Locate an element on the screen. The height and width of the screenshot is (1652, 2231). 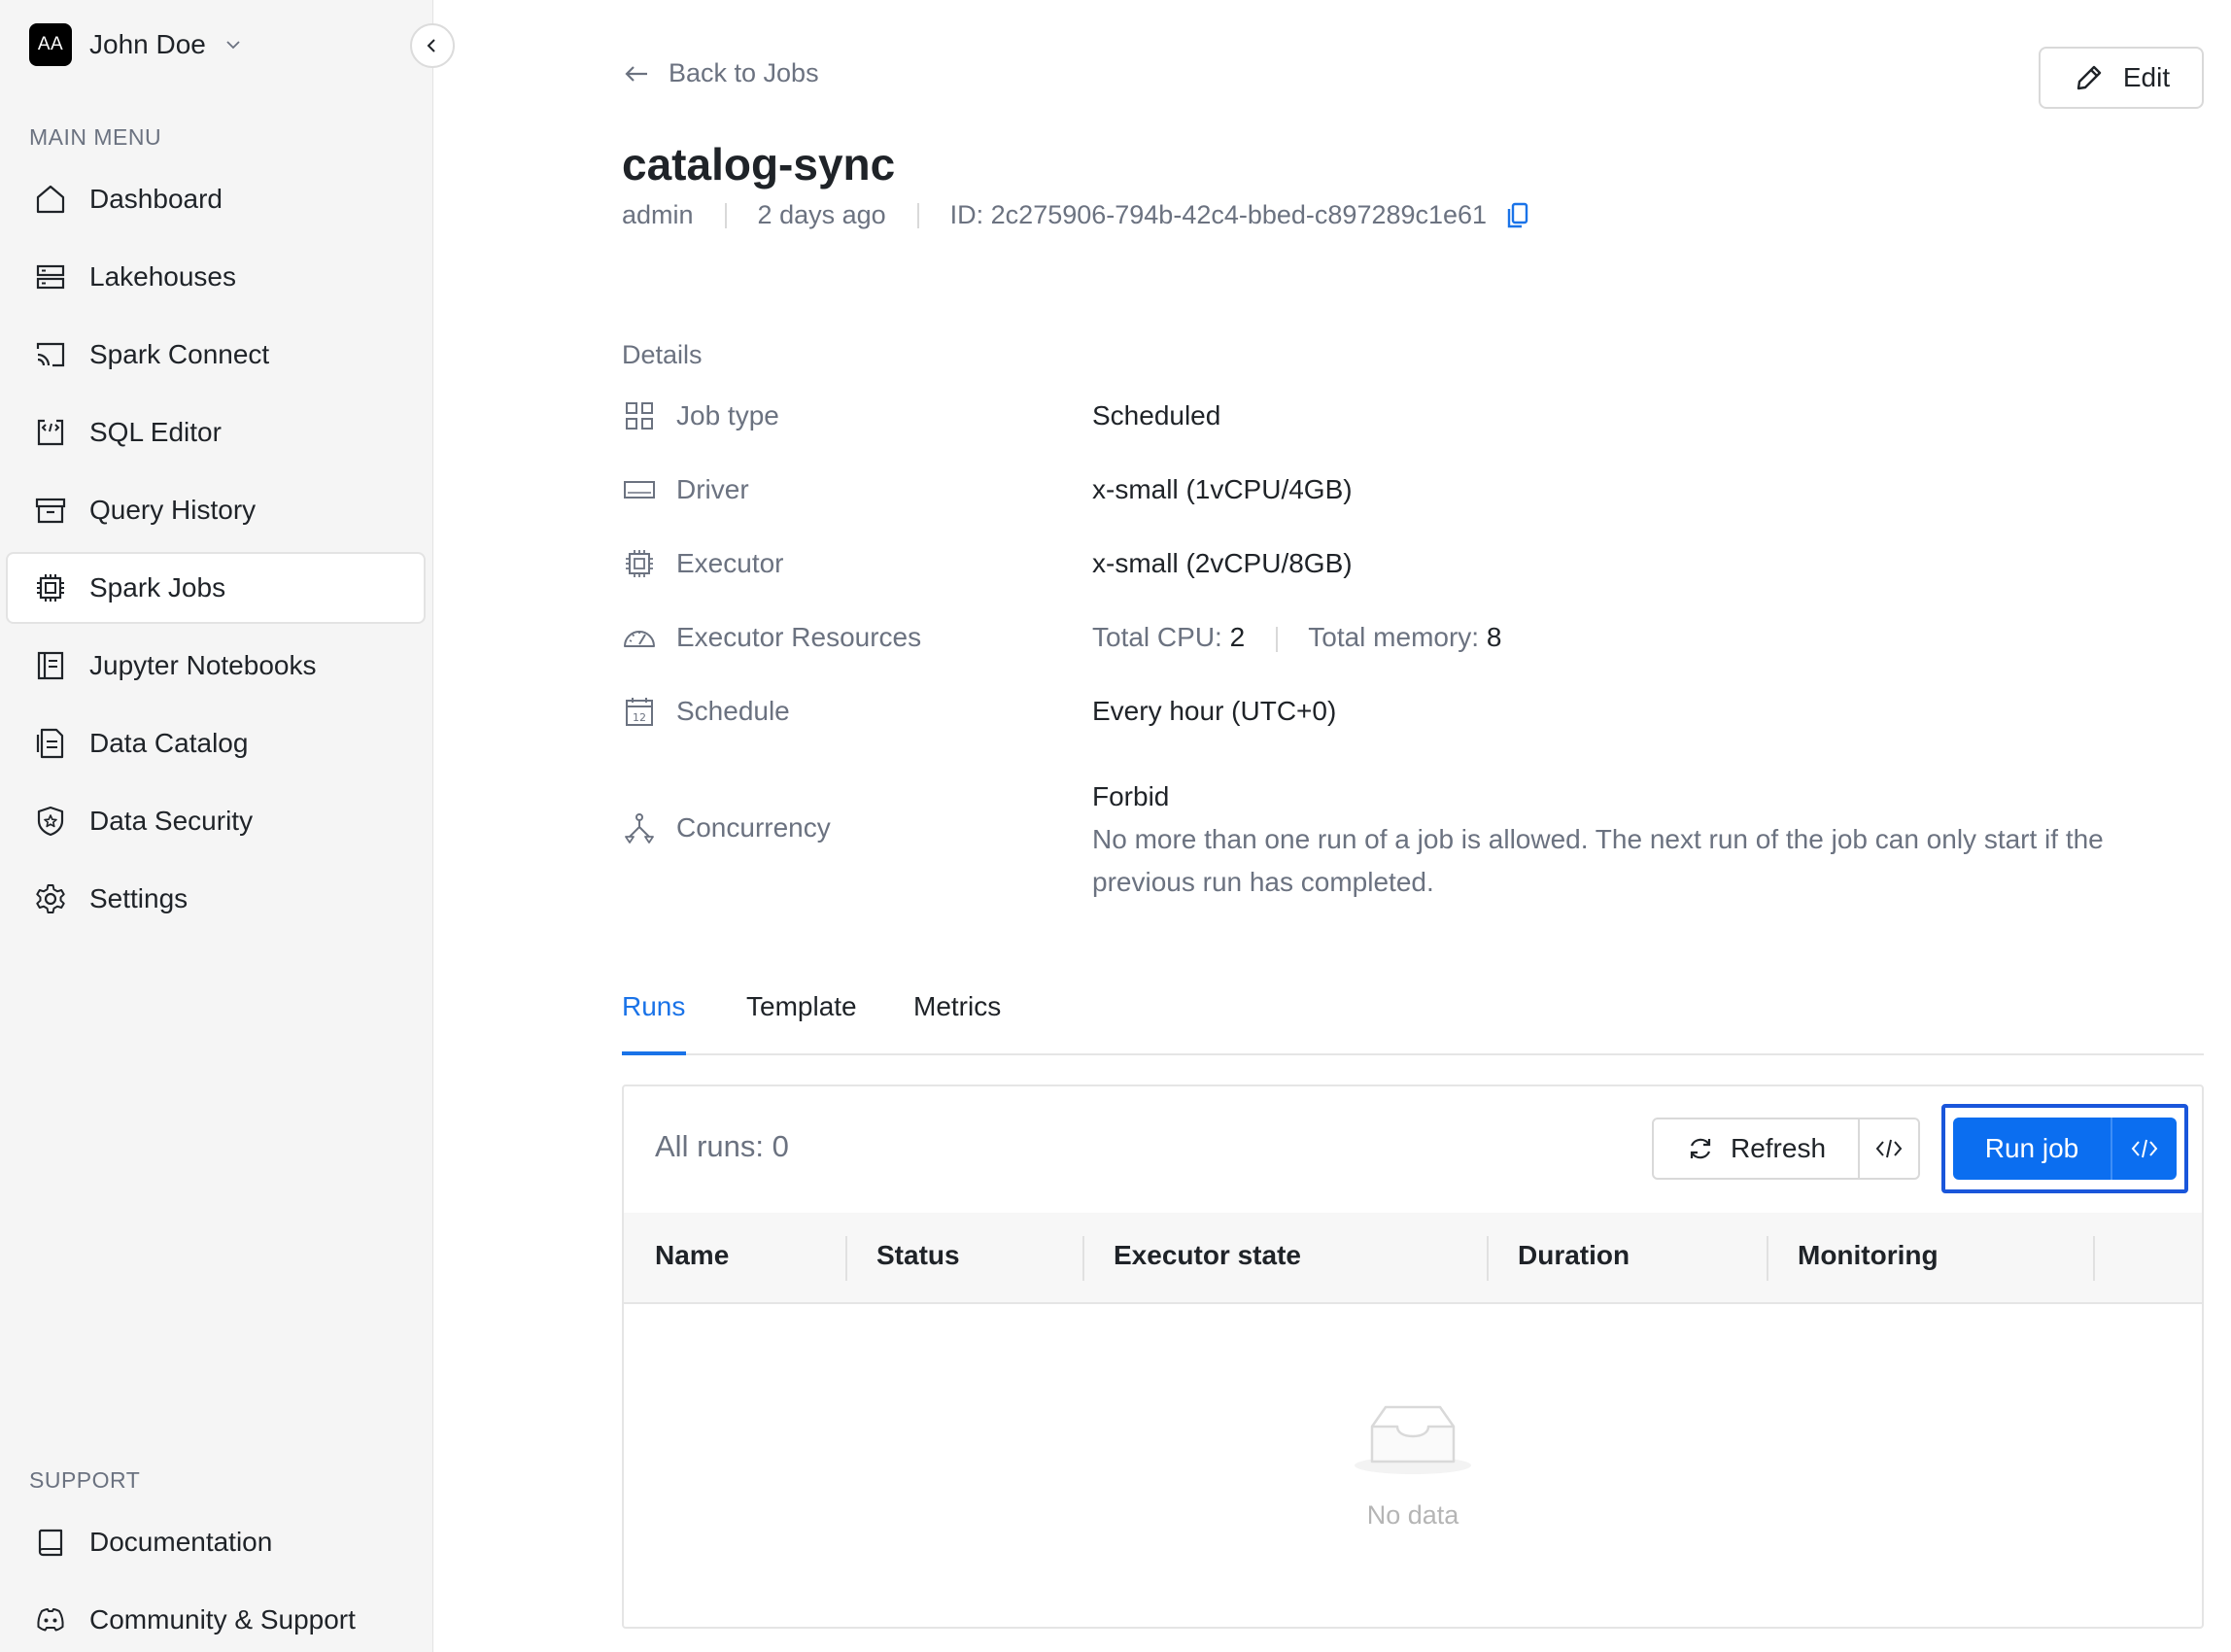
support-label: SUPPORT is located at coordinates (85, 1480).